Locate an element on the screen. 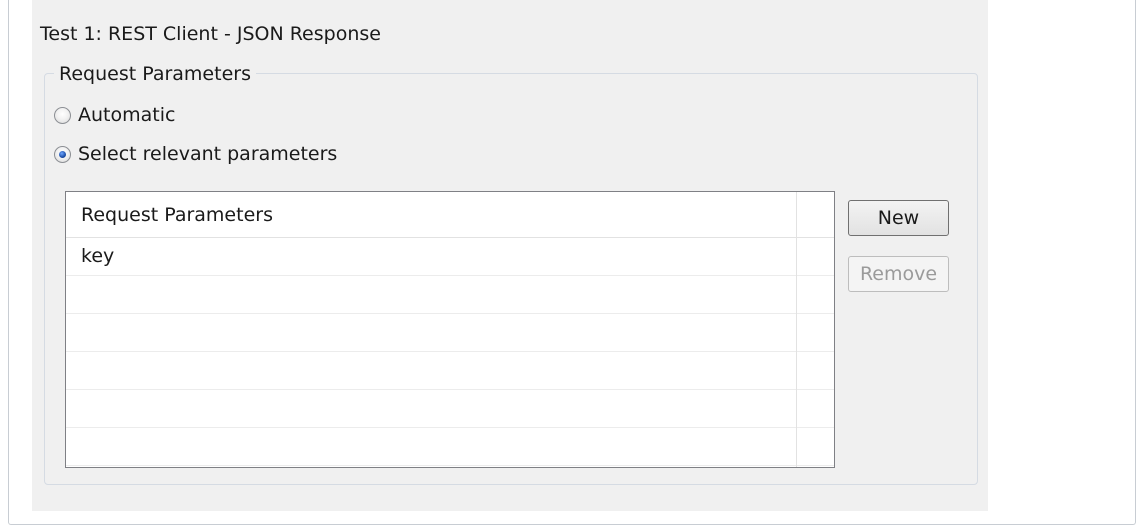 This screenshot has width=1144, height=531. group-legend: Request Parameters is located at coordinates (155, 74).